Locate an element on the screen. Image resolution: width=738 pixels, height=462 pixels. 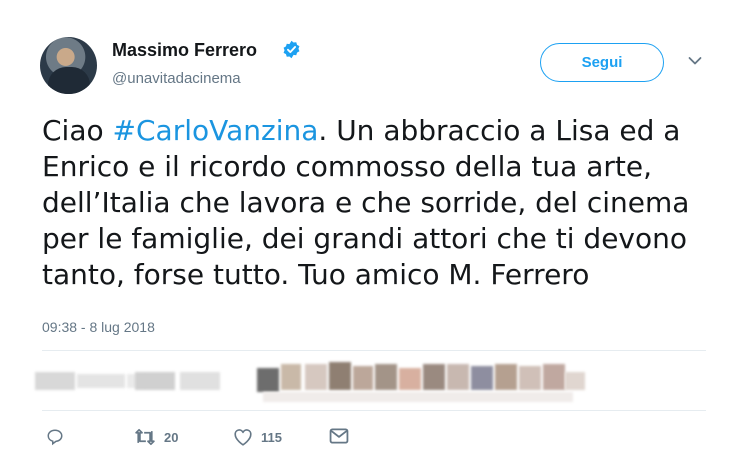
like-count: 115 is located at coordinates (271, 437).